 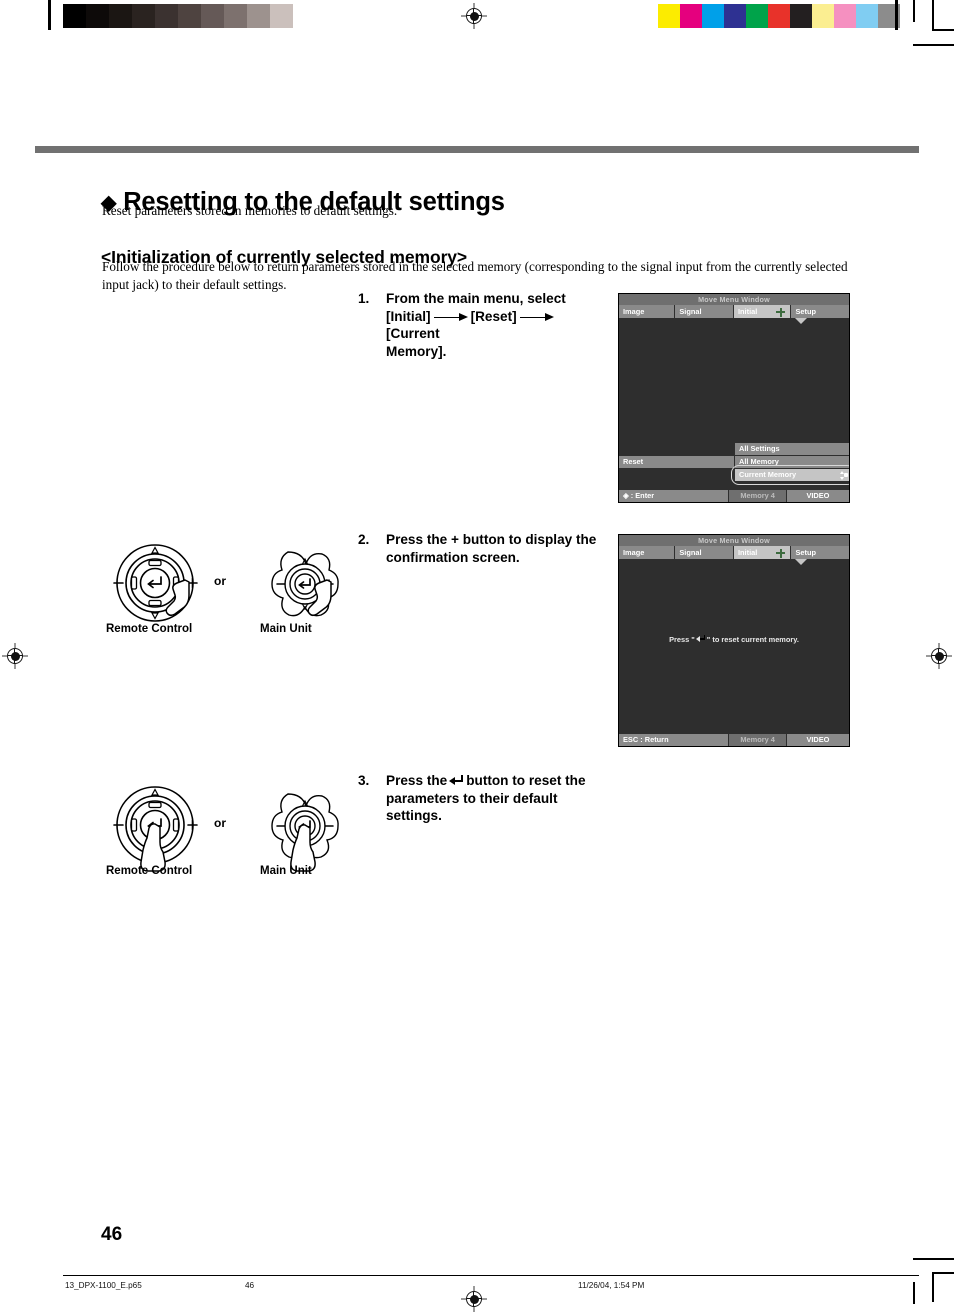 I want to click on osd-1-item-all-memory: All Memory, so click(x=792, y=462).